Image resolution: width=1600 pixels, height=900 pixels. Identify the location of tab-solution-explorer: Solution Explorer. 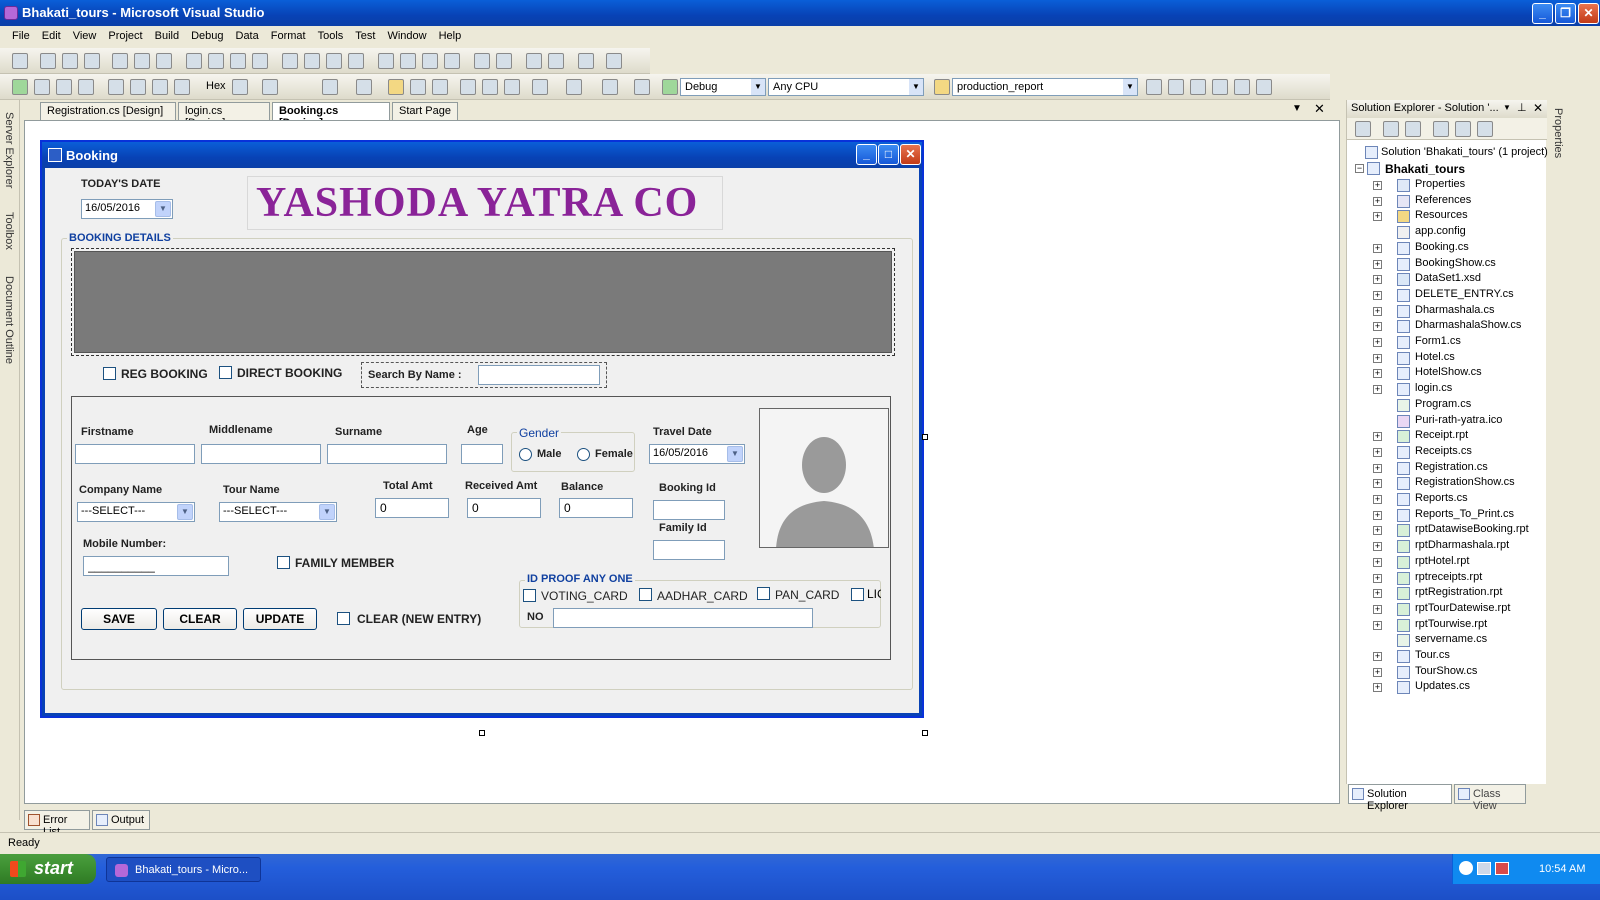
(1400, 798).